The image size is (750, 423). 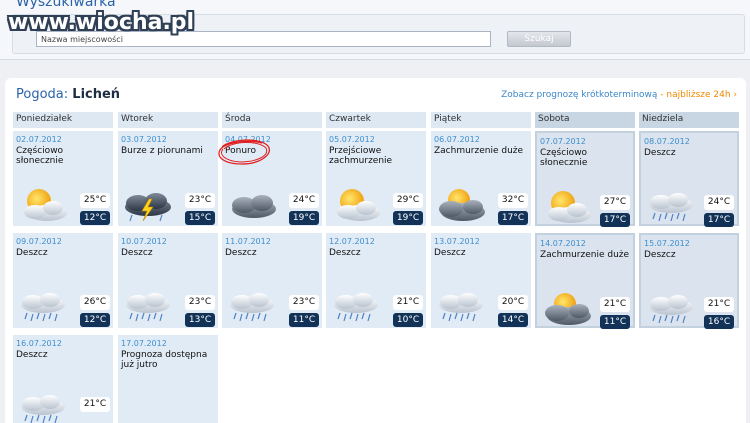 What do you see at coordinates (63, 120) in the screenshot?
I see `day-header-monday: Poniedziałek` at bounding box center [63, 120].